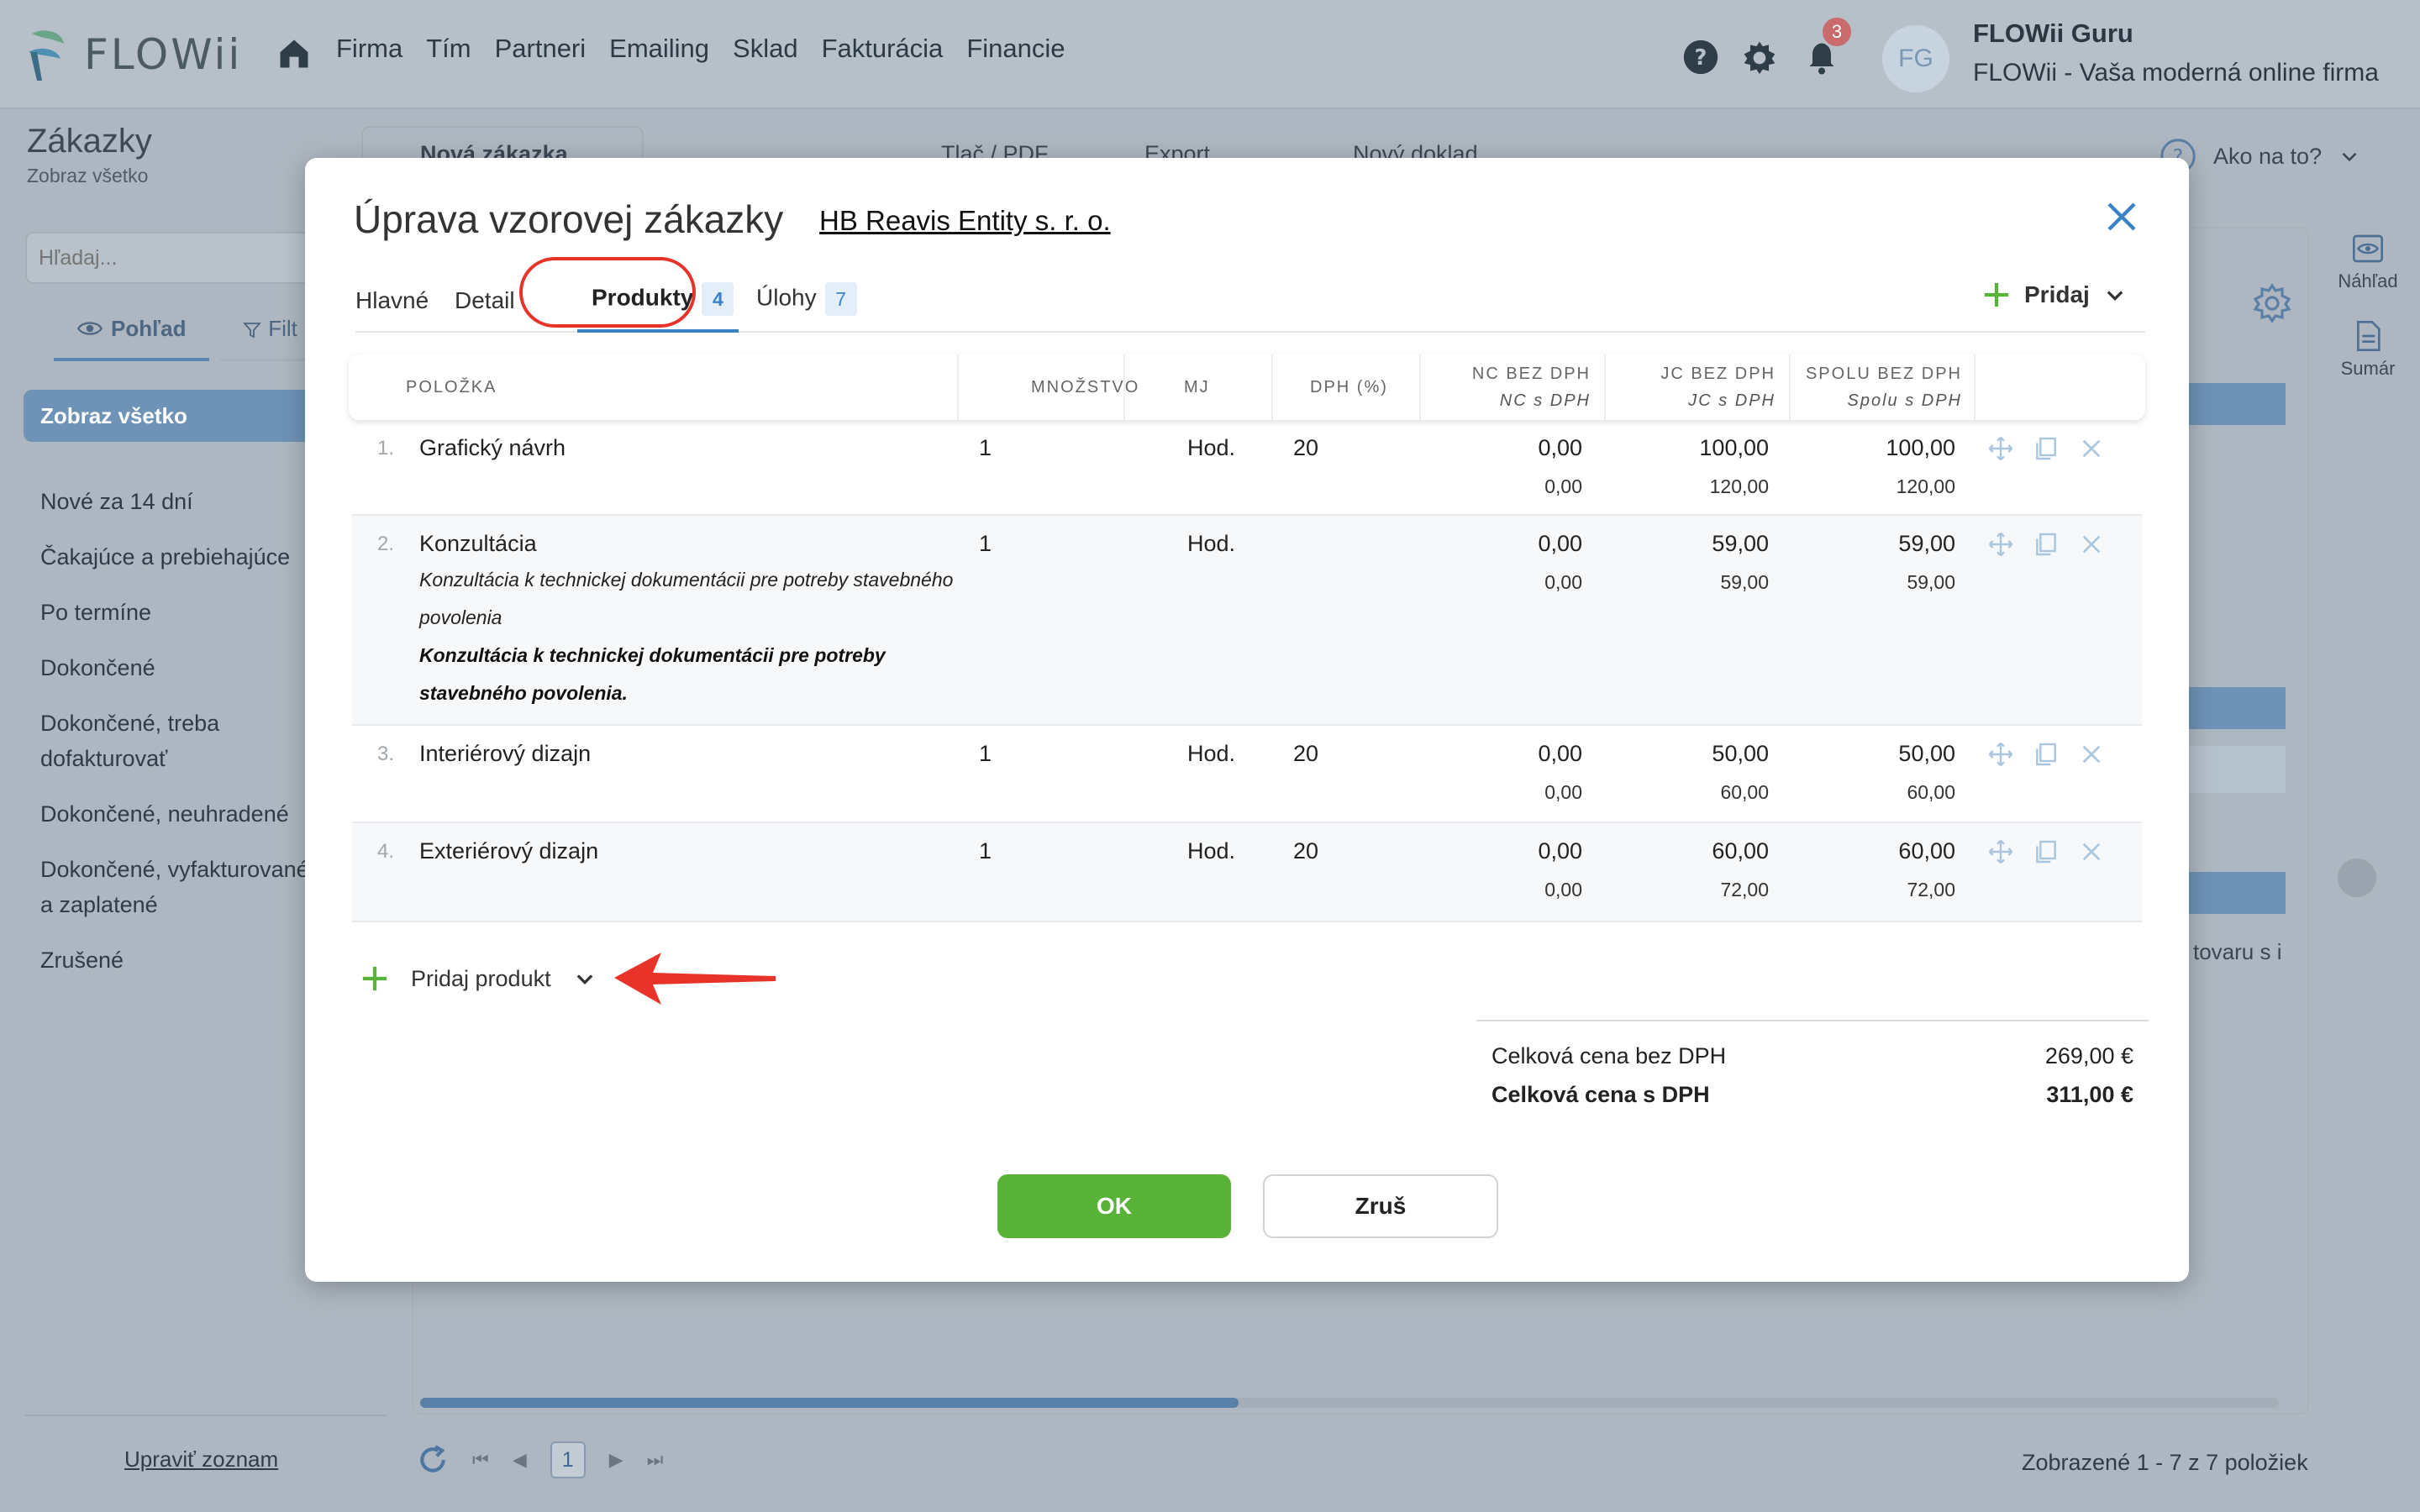 The height and width of the screenshot is (1512, 2420). Describe the element at coordinates (1741, 754) in the screenshot. I see `product-jc: 50,00` at that location.